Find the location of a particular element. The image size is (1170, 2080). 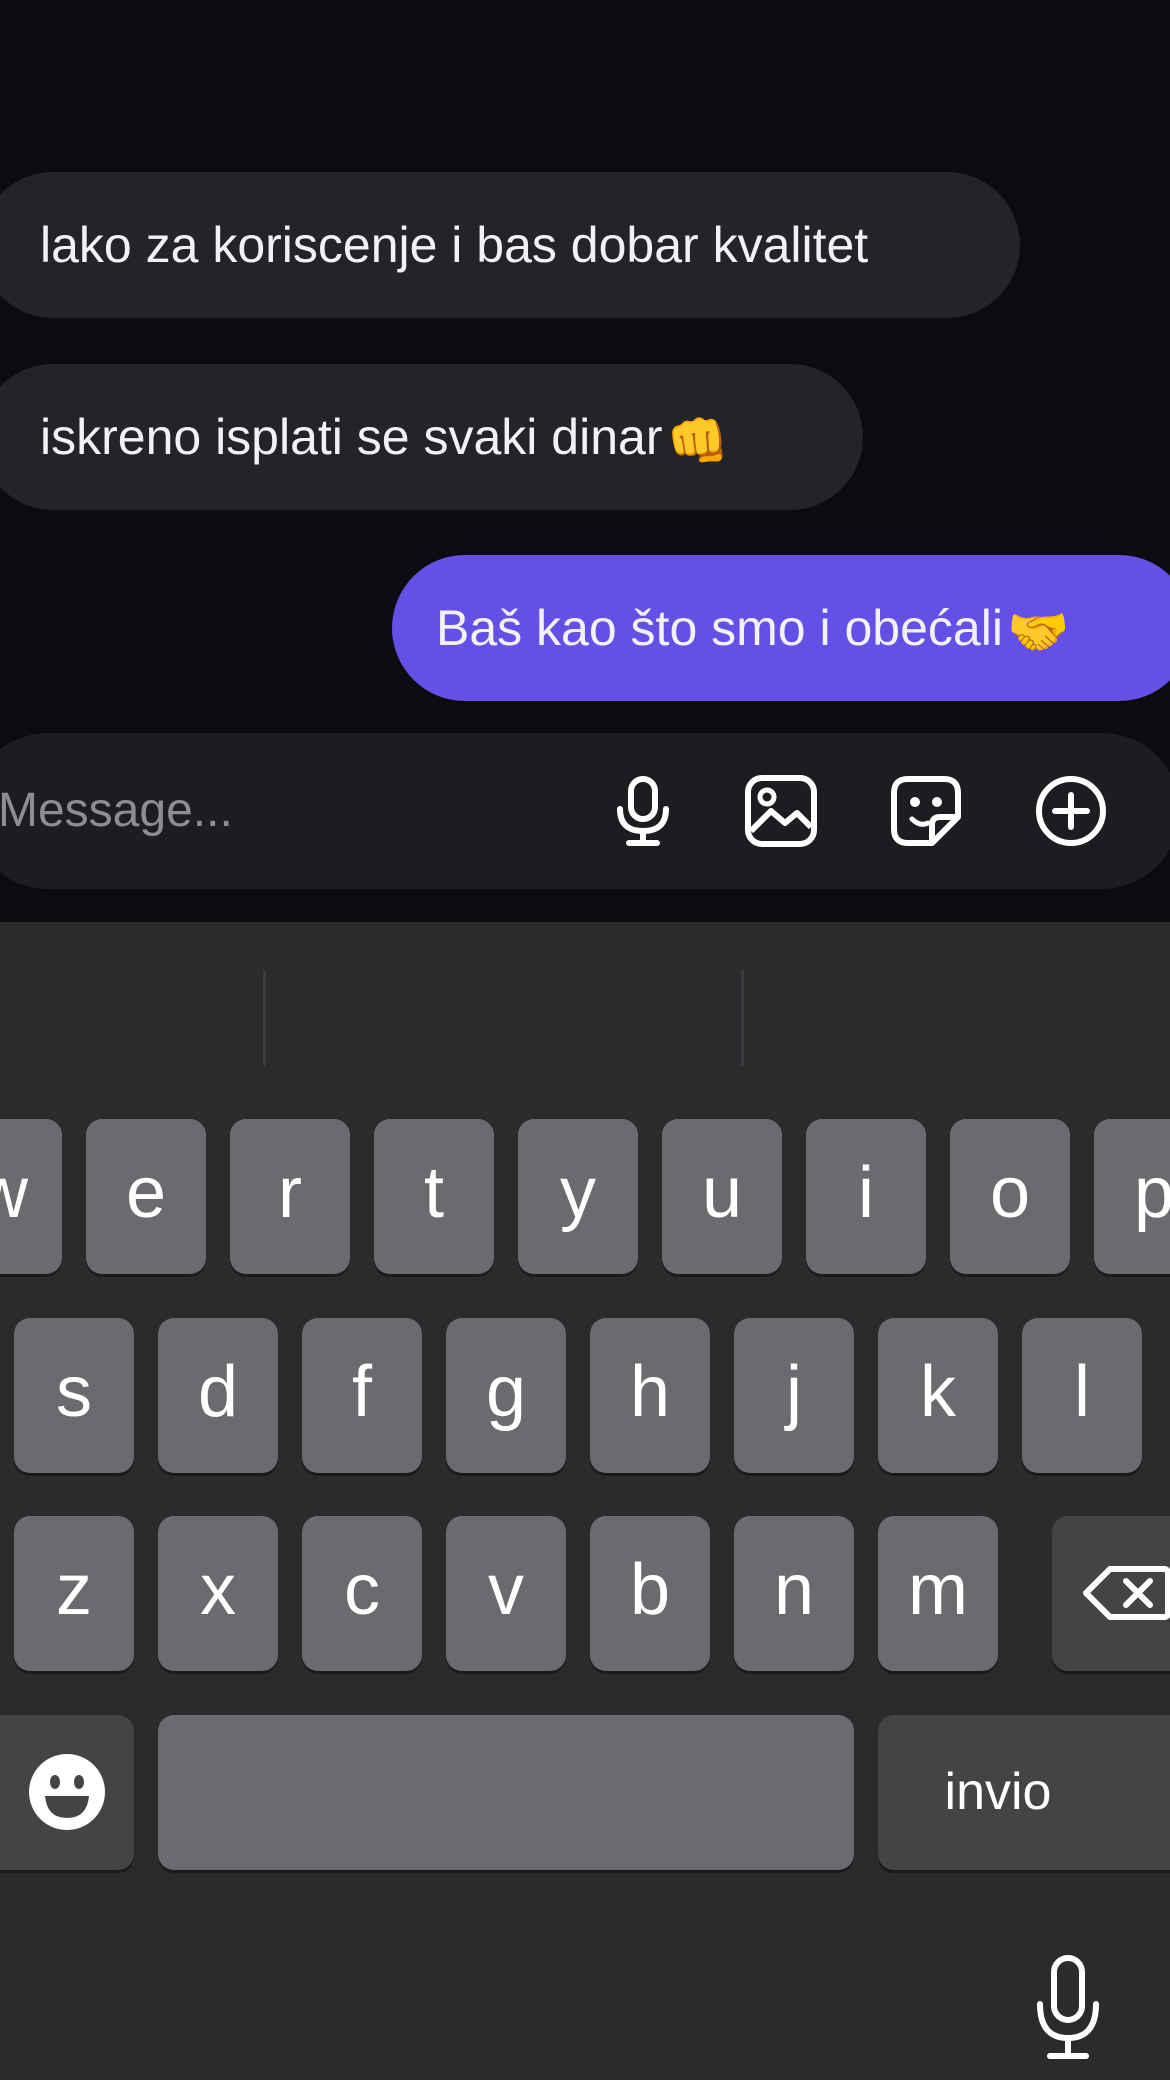

sticker-icon is located at coordinates (926, 811).